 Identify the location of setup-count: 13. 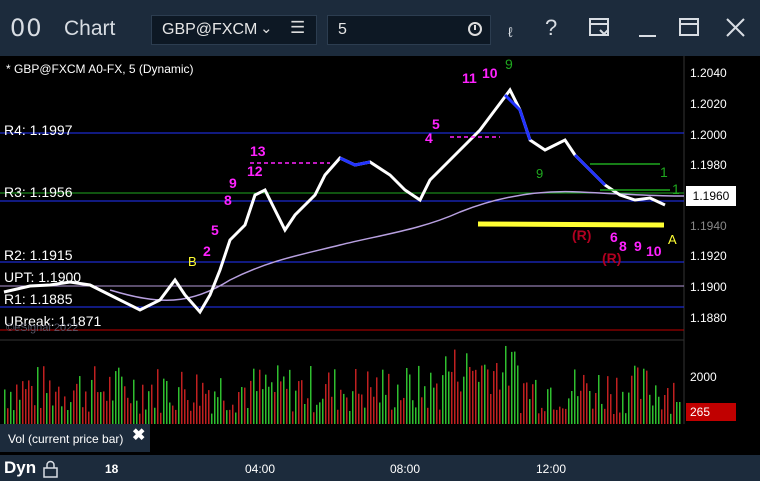
(258, 151).